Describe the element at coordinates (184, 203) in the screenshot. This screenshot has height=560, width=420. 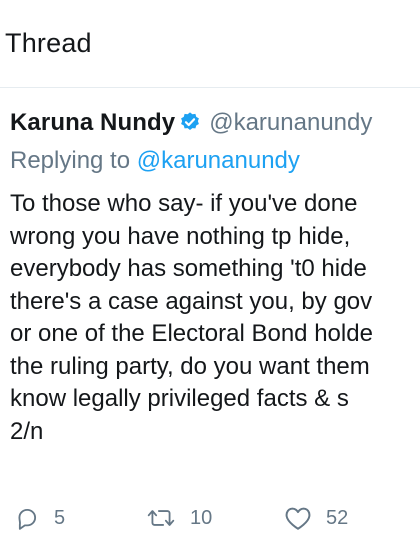
I see `tweet-text-line: To those who say- if you've done` at that location.